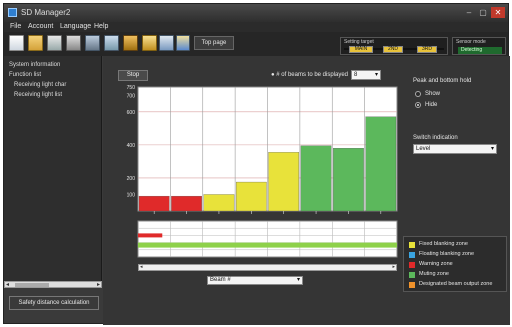 This screenshot has width=512, height=327. Describe the element at coordinates (435, 138) in the screenshot. I see `switch-indication-title: Switch indication` at that location.